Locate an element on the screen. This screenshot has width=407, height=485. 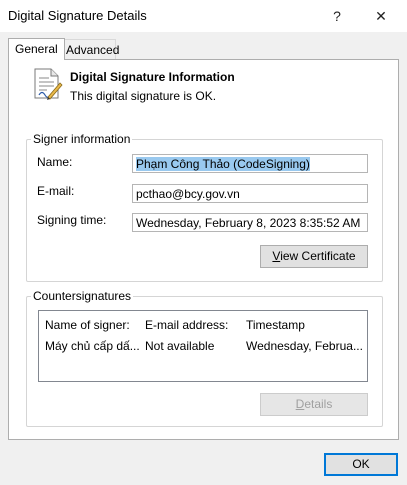
column-header-timestamp: Timestamp is located at coordinates (305, 325).